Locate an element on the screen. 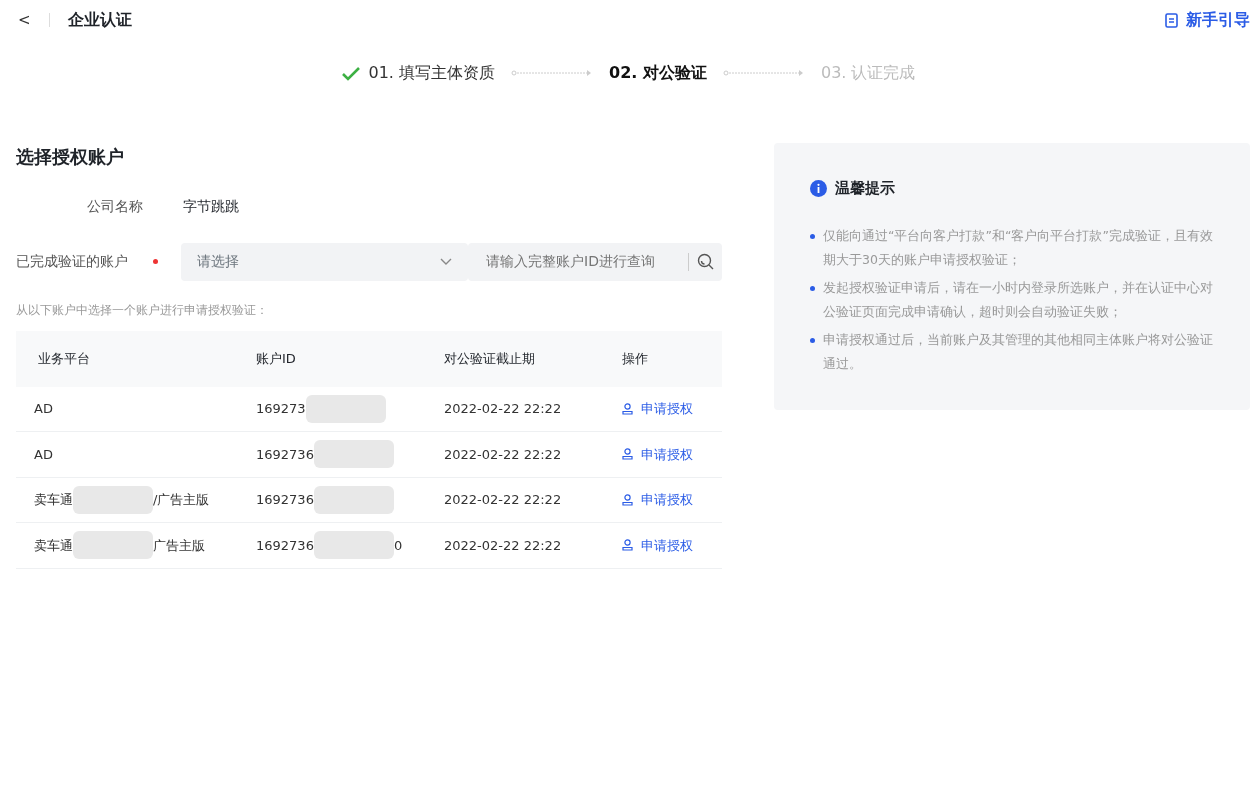  hint-text: 从以下账户中选择一个账户进行申请授权验证： is located at coordinates (142, 310).